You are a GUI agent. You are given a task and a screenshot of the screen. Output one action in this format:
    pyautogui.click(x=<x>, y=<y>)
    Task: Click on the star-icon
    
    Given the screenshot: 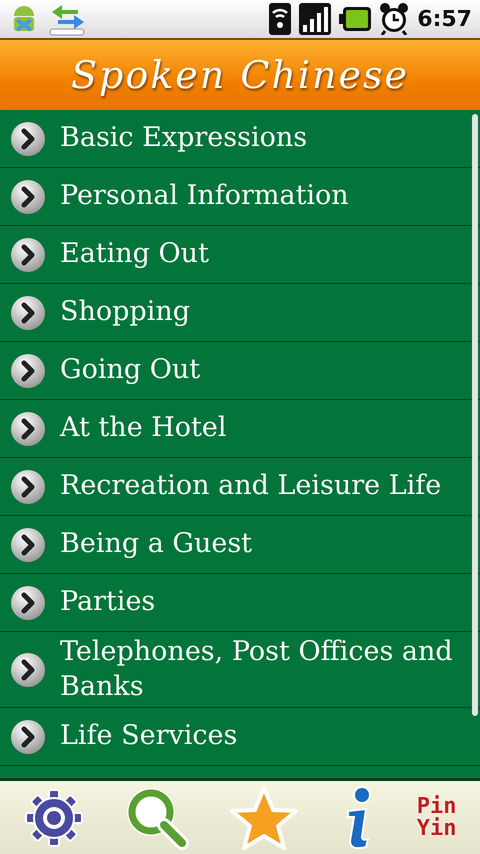 What is the action you would take?
    pyautogui.click(x=264, y=817)
    